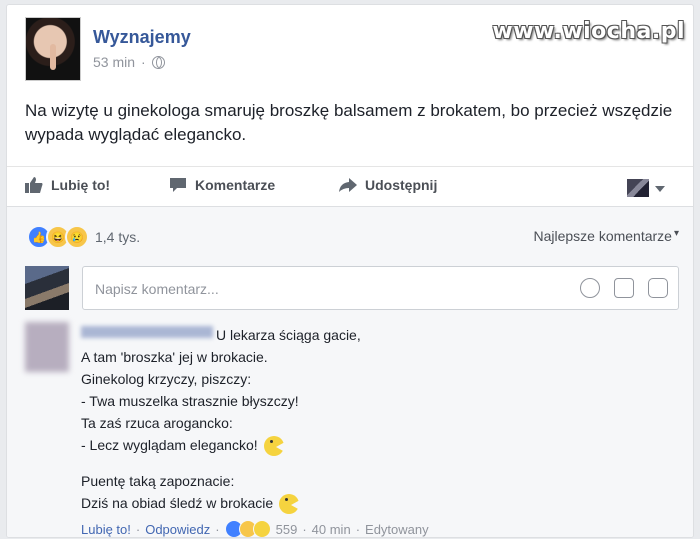 The width and height of the screenshot is (700, 539). Describe the element at coordinates (286, 529) in the screenshot. I see `comment-reaction-count: 559` at that location.